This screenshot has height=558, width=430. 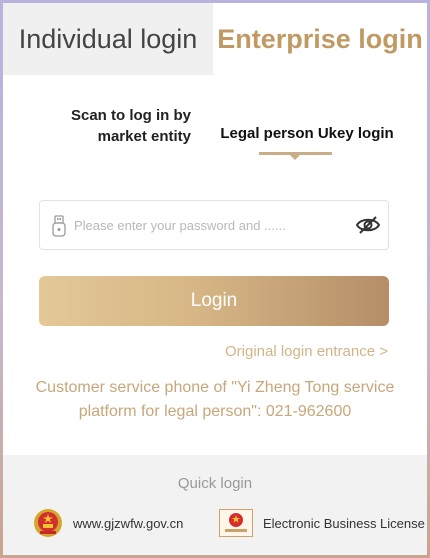 I want to click on login-type-tabs: Individual login Enterprise login, so click(x=215, y=39).